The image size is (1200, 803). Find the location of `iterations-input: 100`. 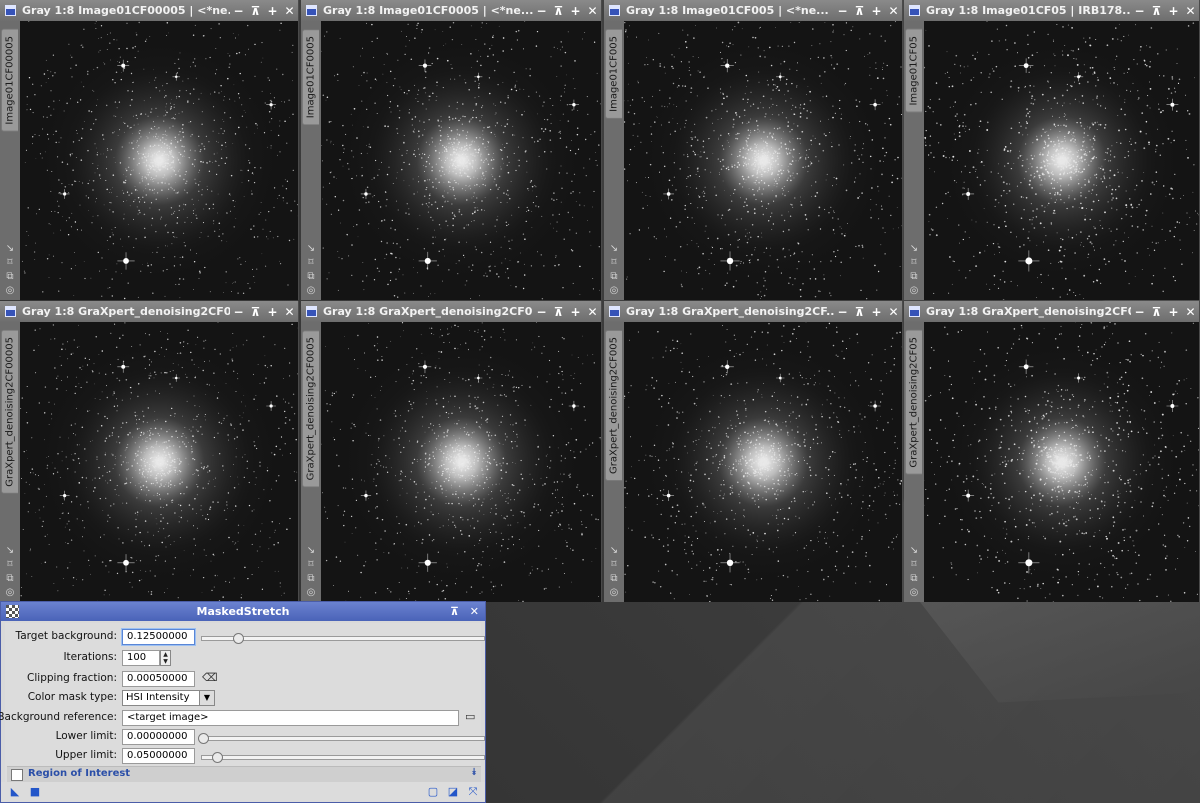

iterations-input: 100 is located at coordinates (141, 658).